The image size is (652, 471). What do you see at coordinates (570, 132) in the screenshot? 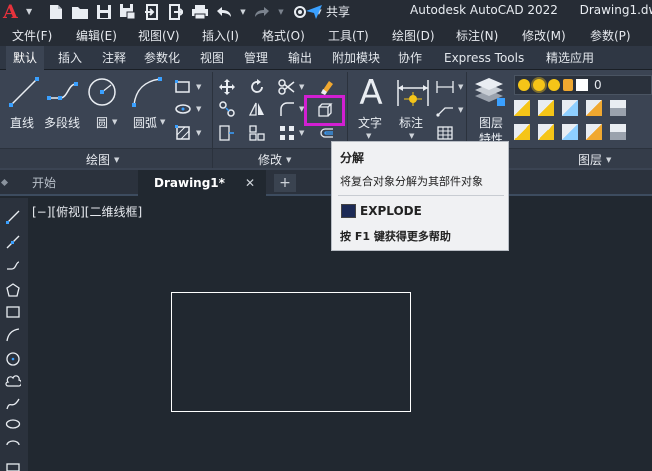
I see `layer-thaw-icon` at bounding box center [570, 132].